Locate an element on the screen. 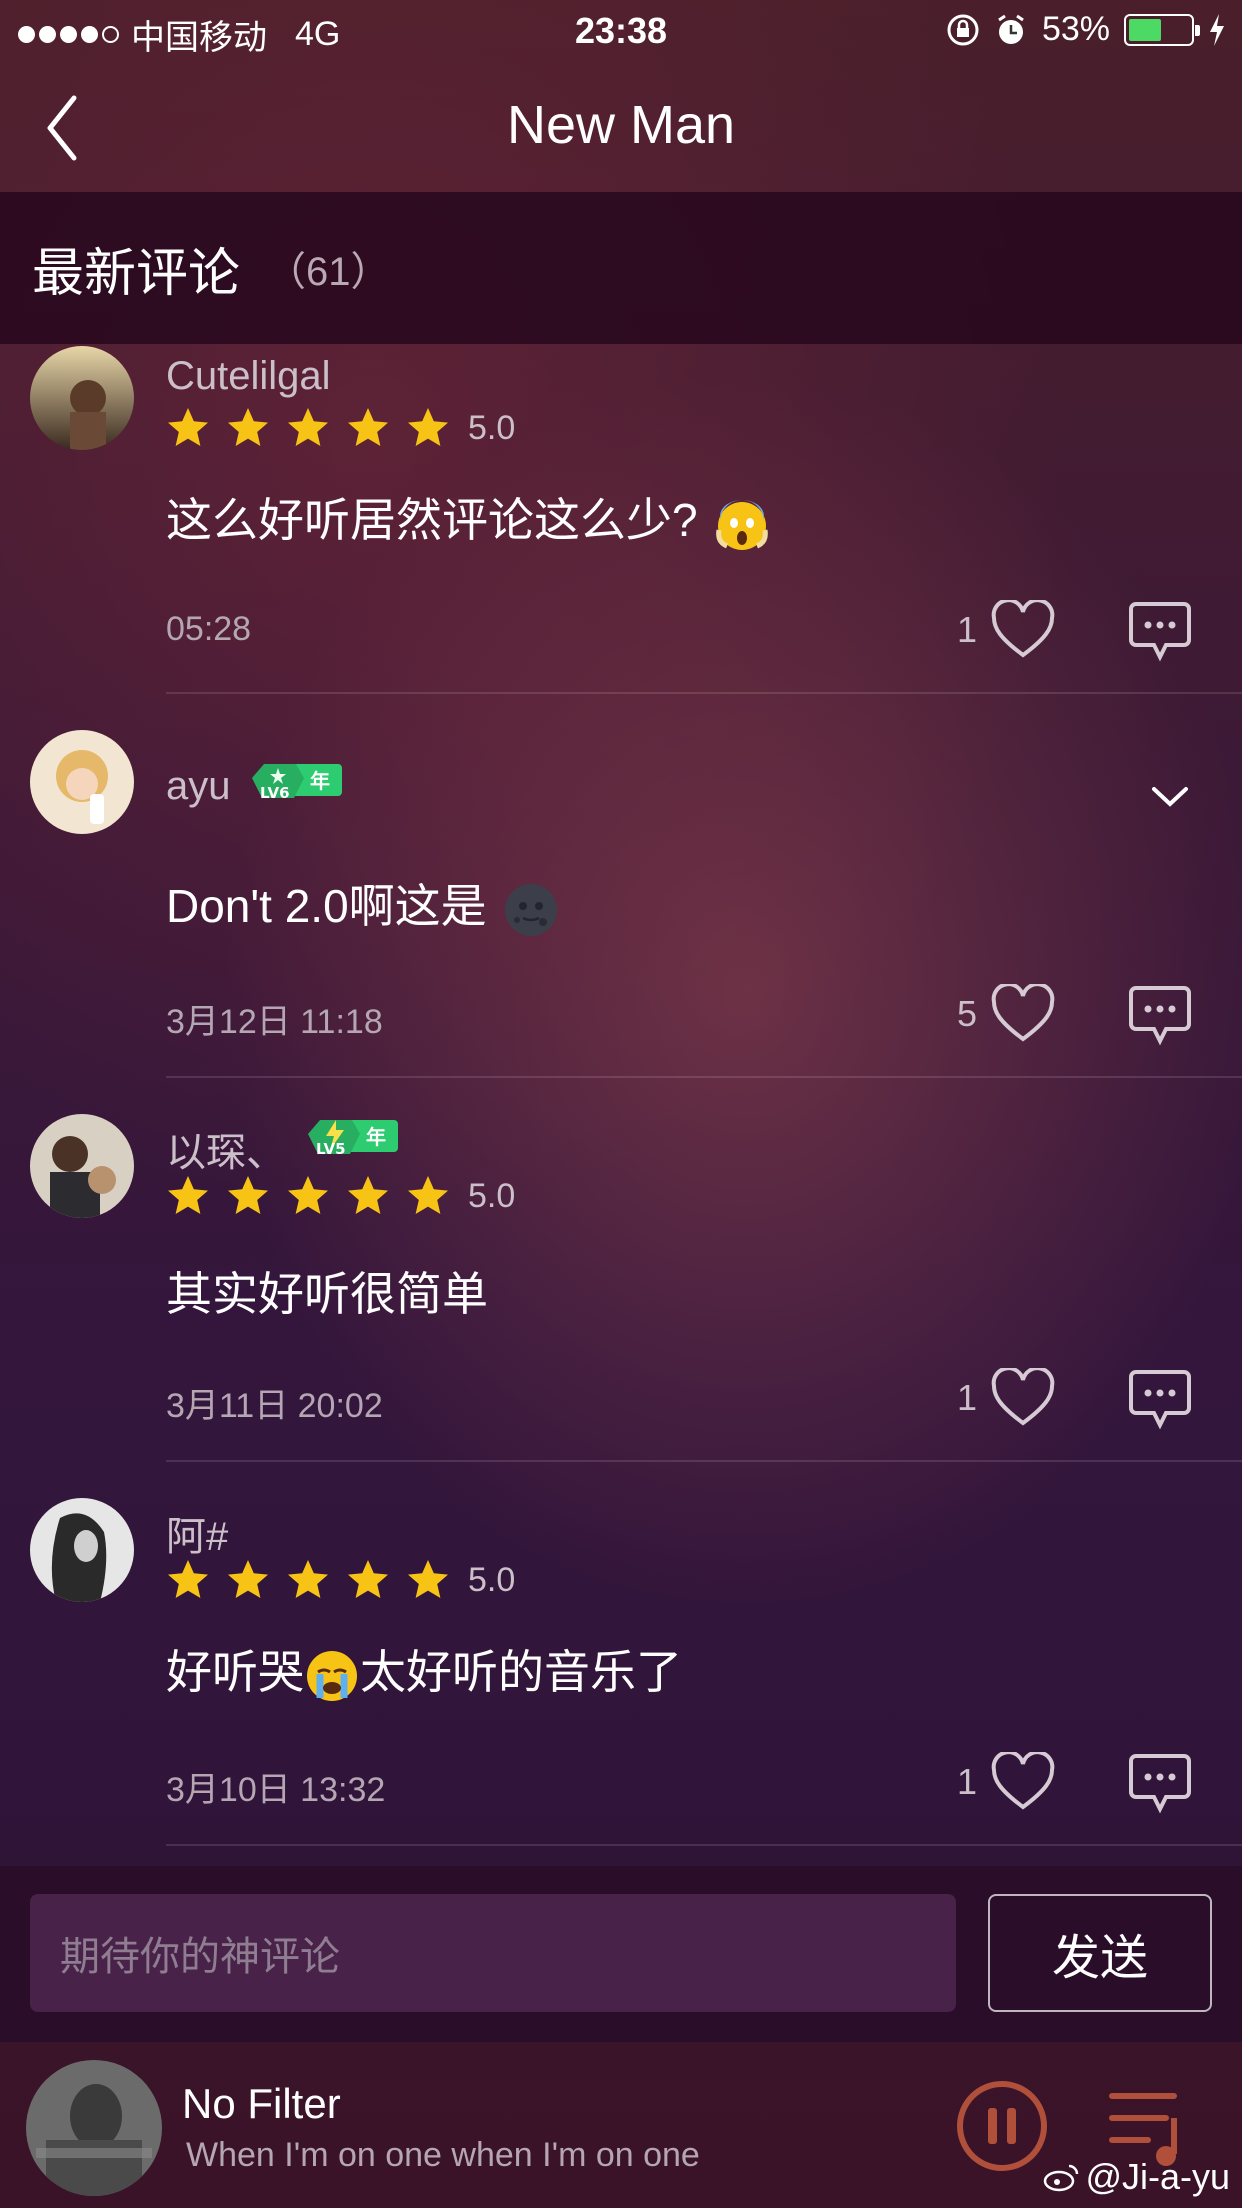 The height and width of the screenshot is (2208, 1242). comment-text: Don't 2.0啊这是 is located at coordinates (362, 904).